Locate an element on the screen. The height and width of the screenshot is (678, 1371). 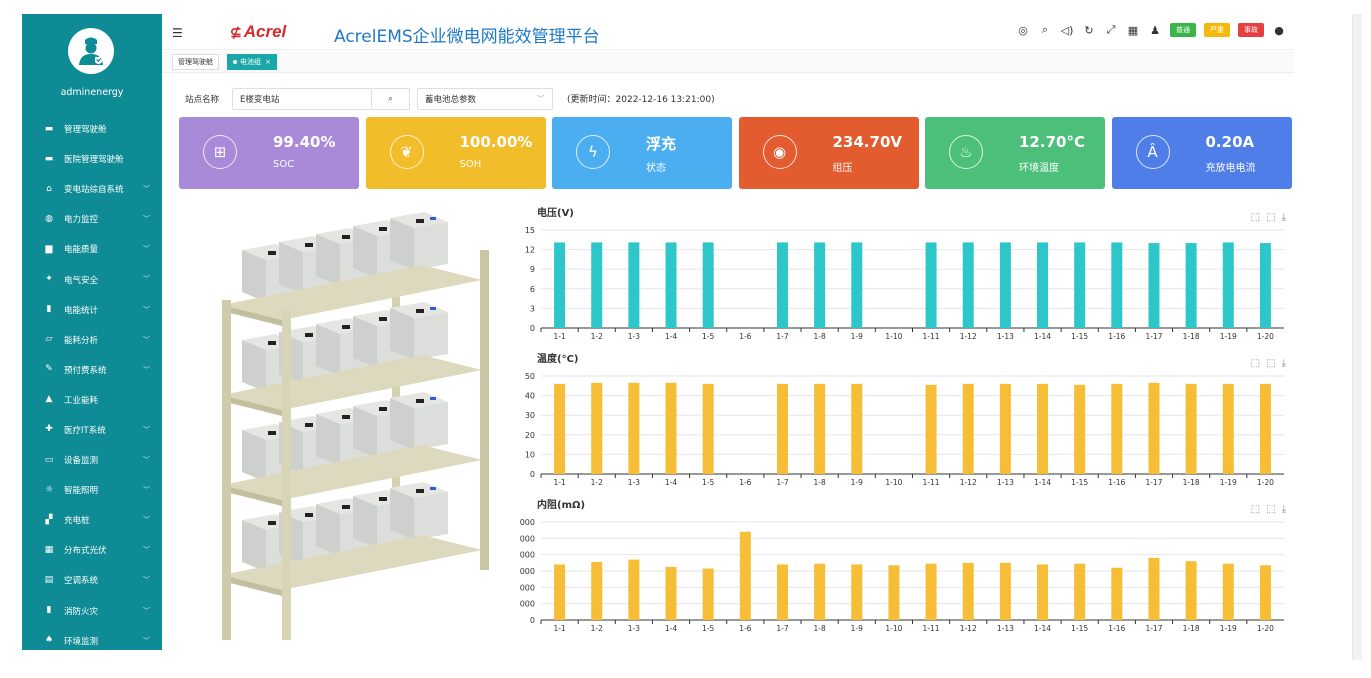
kpi-label: 充放电电流 is located at coordinates (1230, 168).